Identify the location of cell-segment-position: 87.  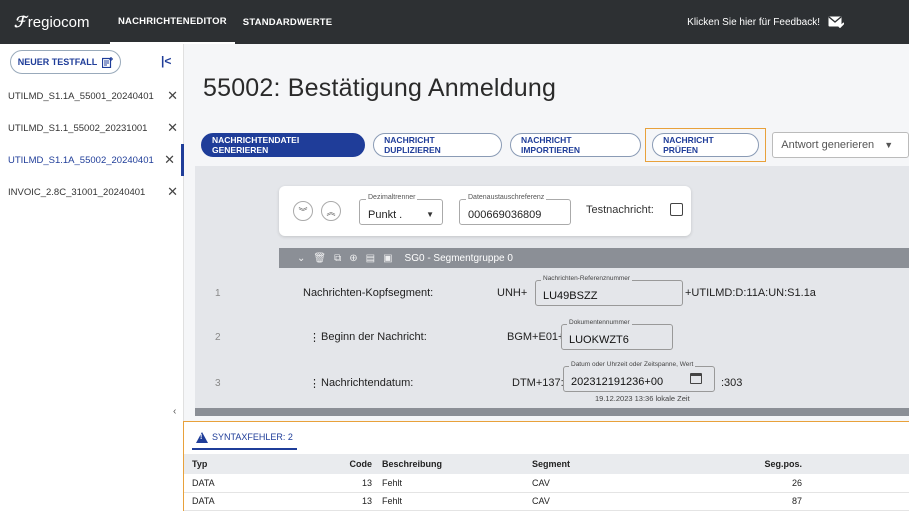
(772, 501).